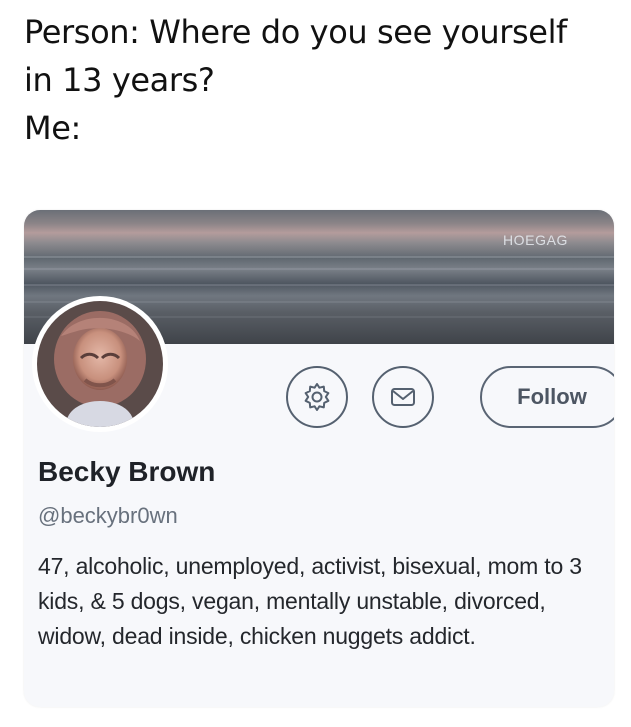 The image size is (631, 727). Describe the element at coordinates (295, 32) in the screenshot. I see `caption-line-1: Person: Where do you see yourself` at that location.